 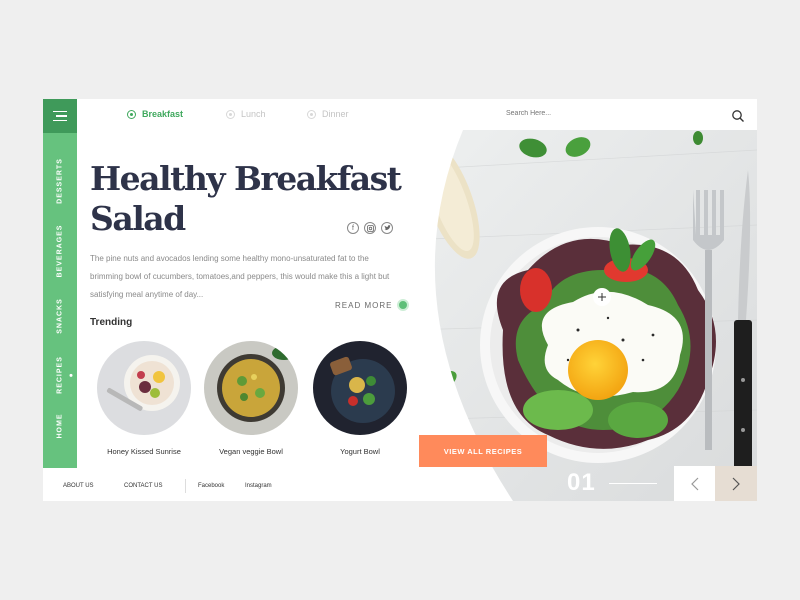 I want to click on search-bar, so click(x=631, y=116).